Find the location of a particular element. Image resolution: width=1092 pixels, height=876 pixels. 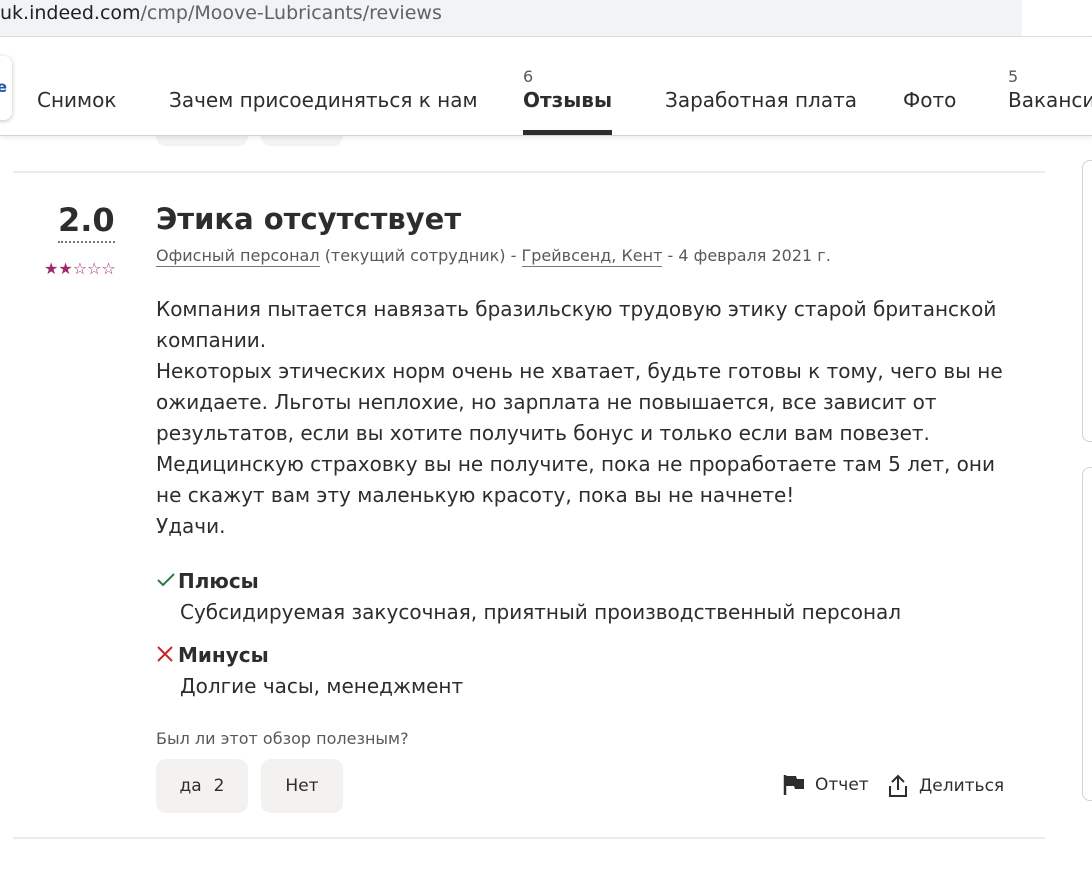

review-title: Этика отсутствует is located at coordinates (308, 219).